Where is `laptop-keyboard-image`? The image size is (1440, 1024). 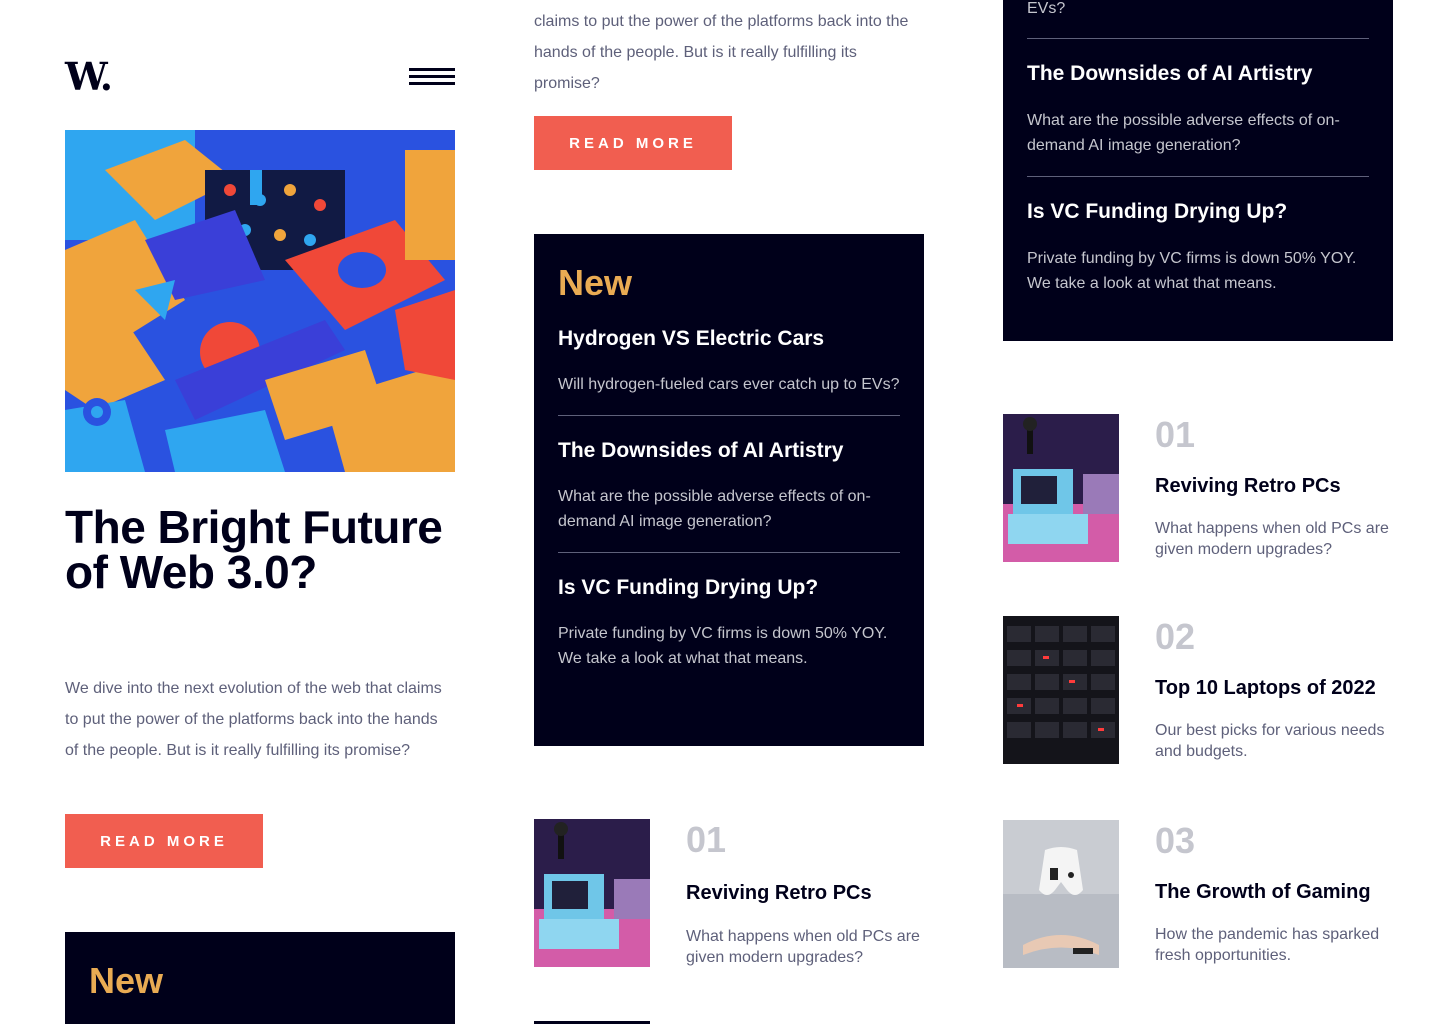 laptop-keyboard-image is located at coordinates (1061, 690).